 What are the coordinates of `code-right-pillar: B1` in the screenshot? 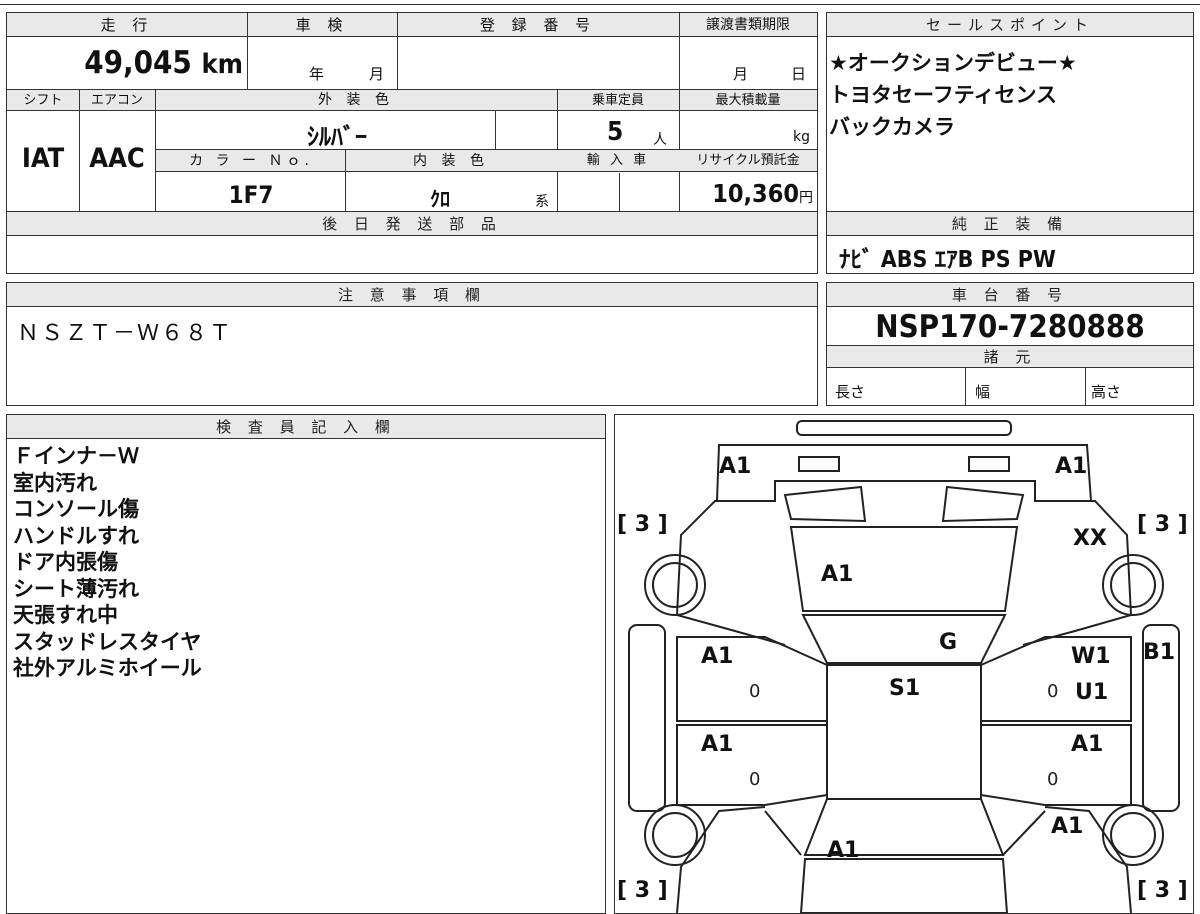 It's located at (1159, 652).